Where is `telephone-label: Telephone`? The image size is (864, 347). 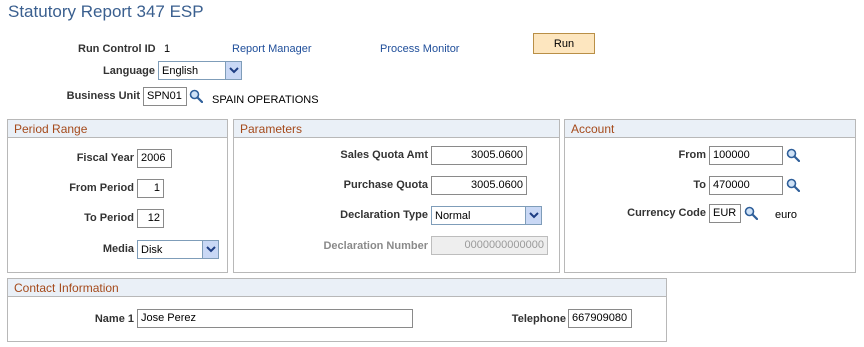
telephone-label: Telephone is located at coordinates (538, 319).